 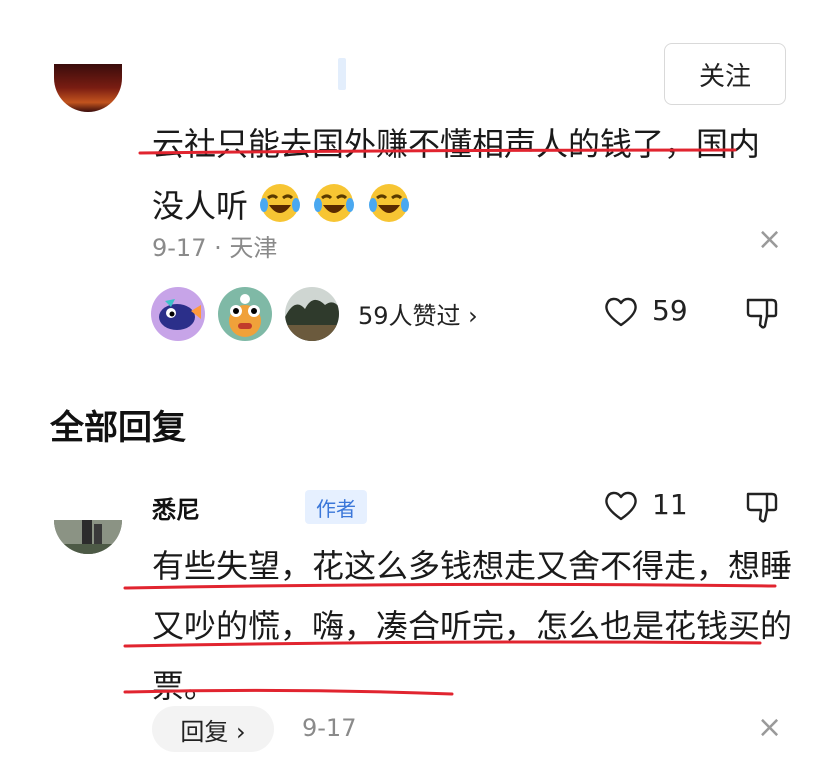 What do you see at coordinates (418, 313) in the screenshot?
I see `likers-summary: 59人赞过 ›` at bounding box center [418, 313].